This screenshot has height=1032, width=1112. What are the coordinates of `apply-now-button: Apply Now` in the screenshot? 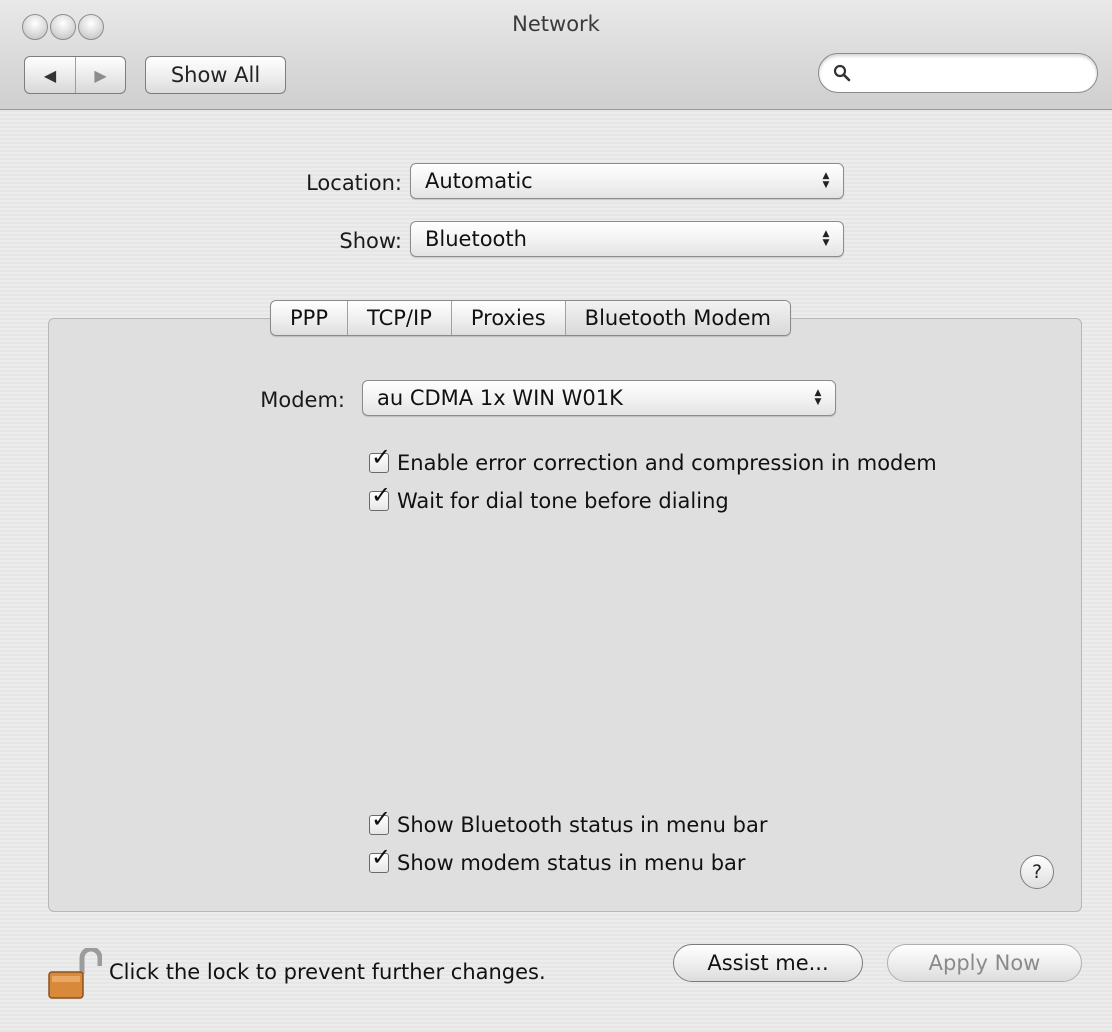 It's located at (984, 963).